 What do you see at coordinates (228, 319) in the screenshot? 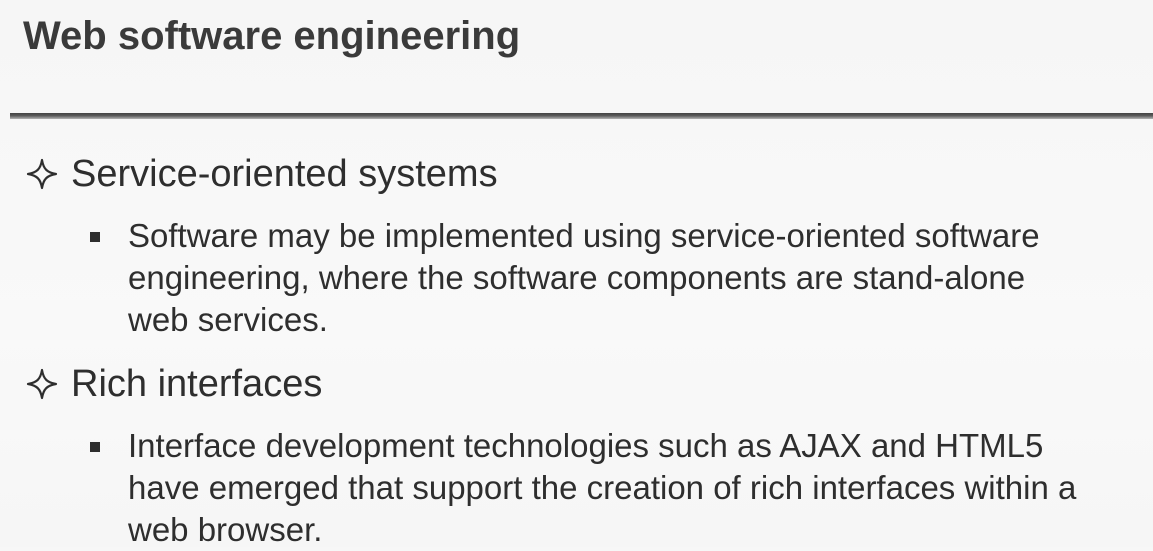
I see `sub-bullet-line: web services.` at bounding box center [228, 319].